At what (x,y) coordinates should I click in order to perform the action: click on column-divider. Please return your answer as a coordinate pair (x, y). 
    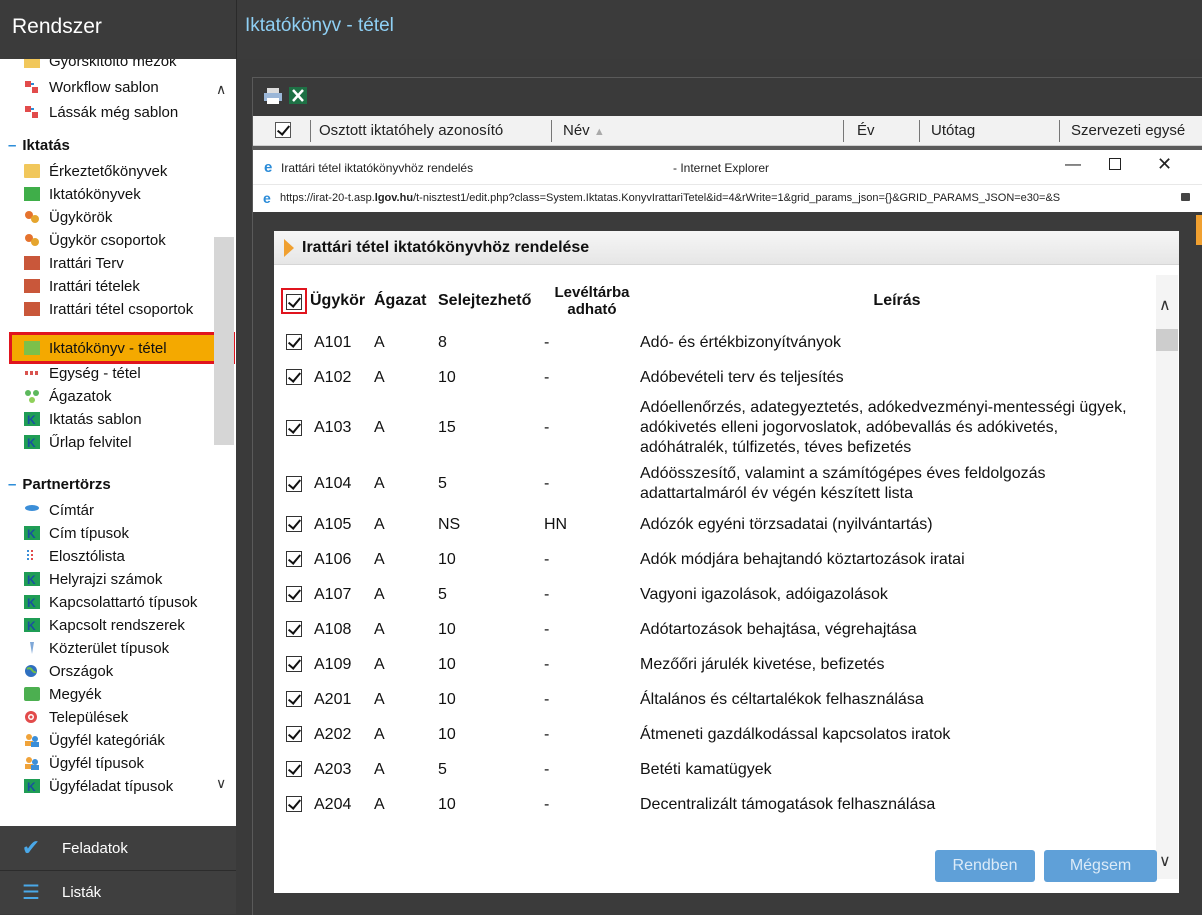
    Looking at the image, I should click on (310, 131).